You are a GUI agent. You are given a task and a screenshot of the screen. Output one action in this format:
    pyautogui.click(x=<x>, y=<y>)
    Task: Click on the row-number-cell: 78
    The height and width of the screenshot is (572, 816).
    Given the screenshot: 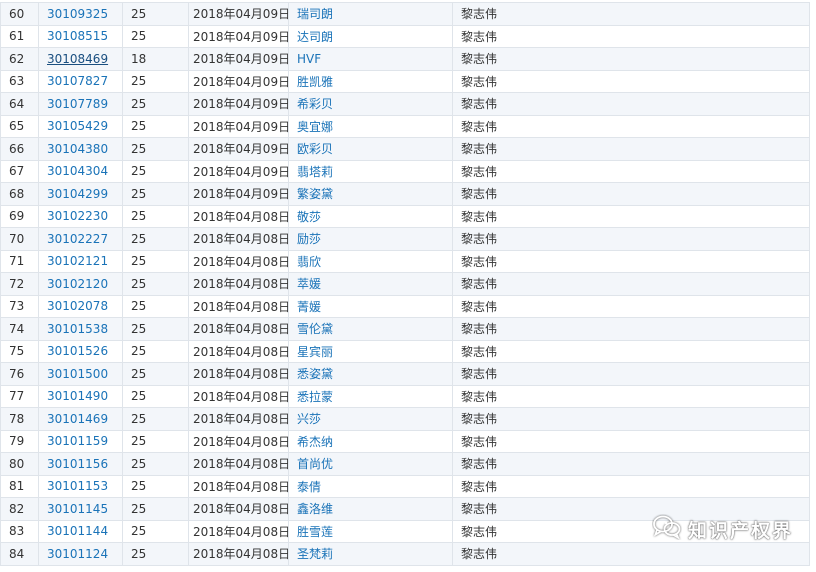 What is the action you would take?
    pyautogui.click(x=19, y=419)
    